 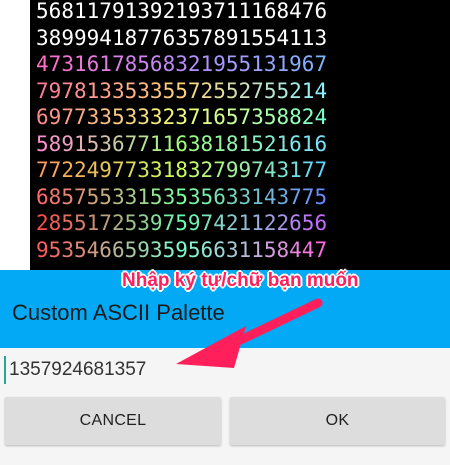 What do you see at coordinates (182, 170) in the screenshot?
I see `ascii-row: 77224977331832799743177` at bounding box center [182, 170].